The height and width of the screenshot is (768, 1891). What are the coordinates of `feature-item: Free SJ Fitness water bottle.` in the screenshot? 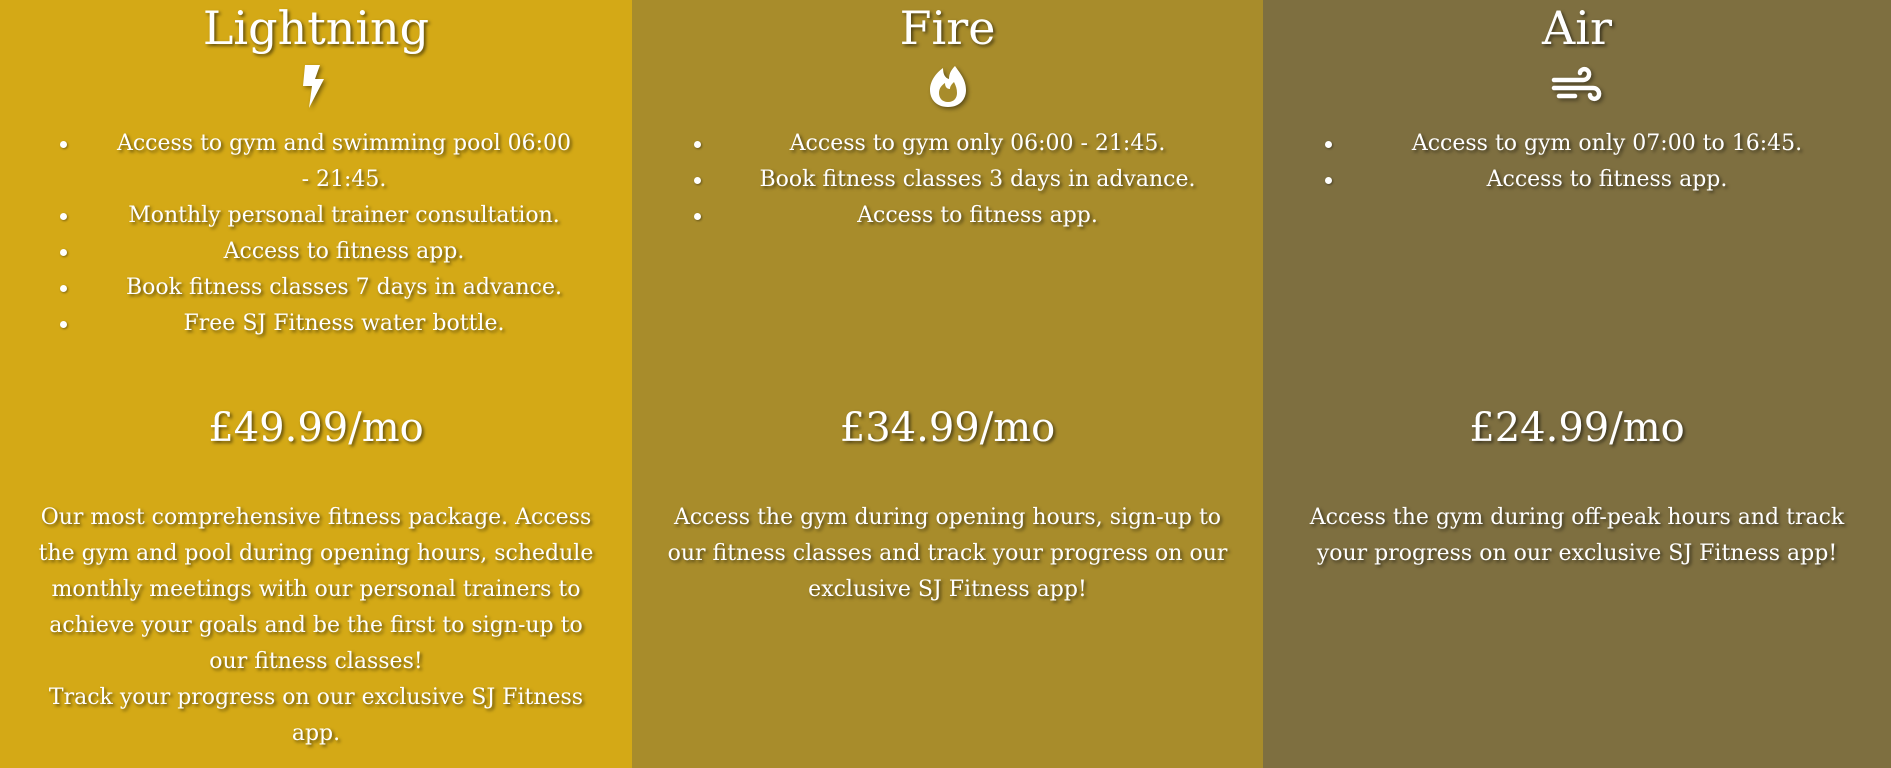 It's located at (288, 324).